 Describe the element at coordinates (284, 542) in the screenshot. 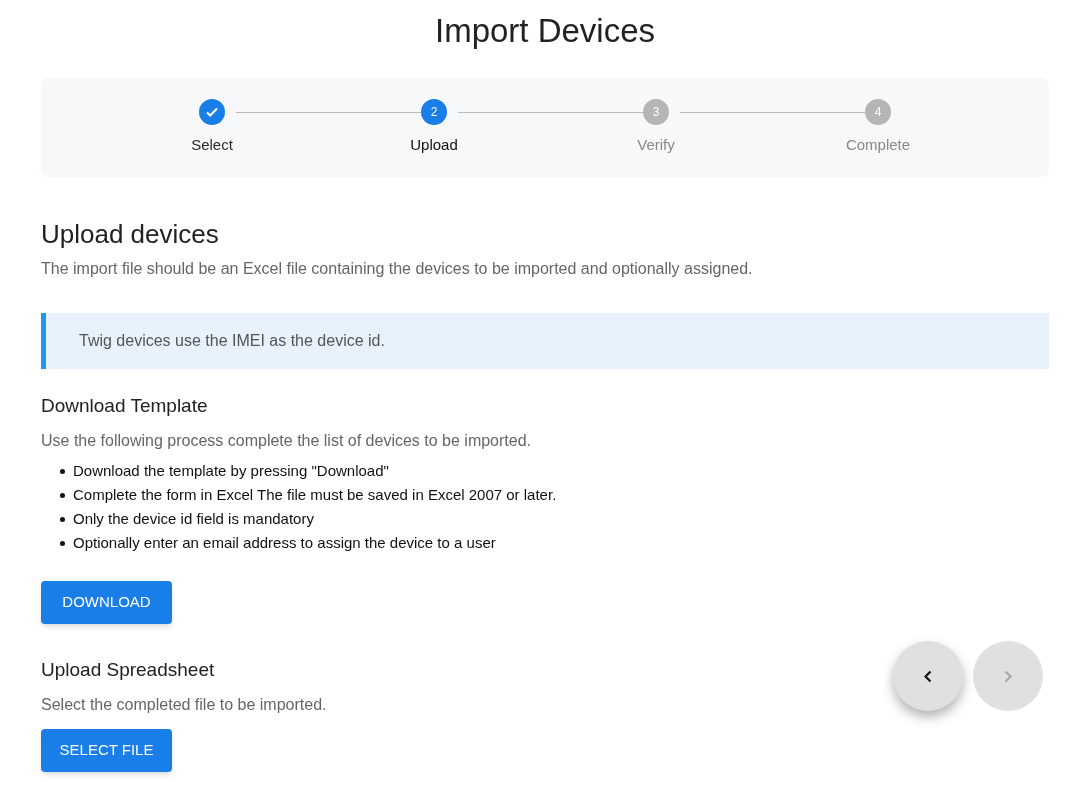

I see `list-item: Optionally enter an email address to assign the device to a user` at that location.